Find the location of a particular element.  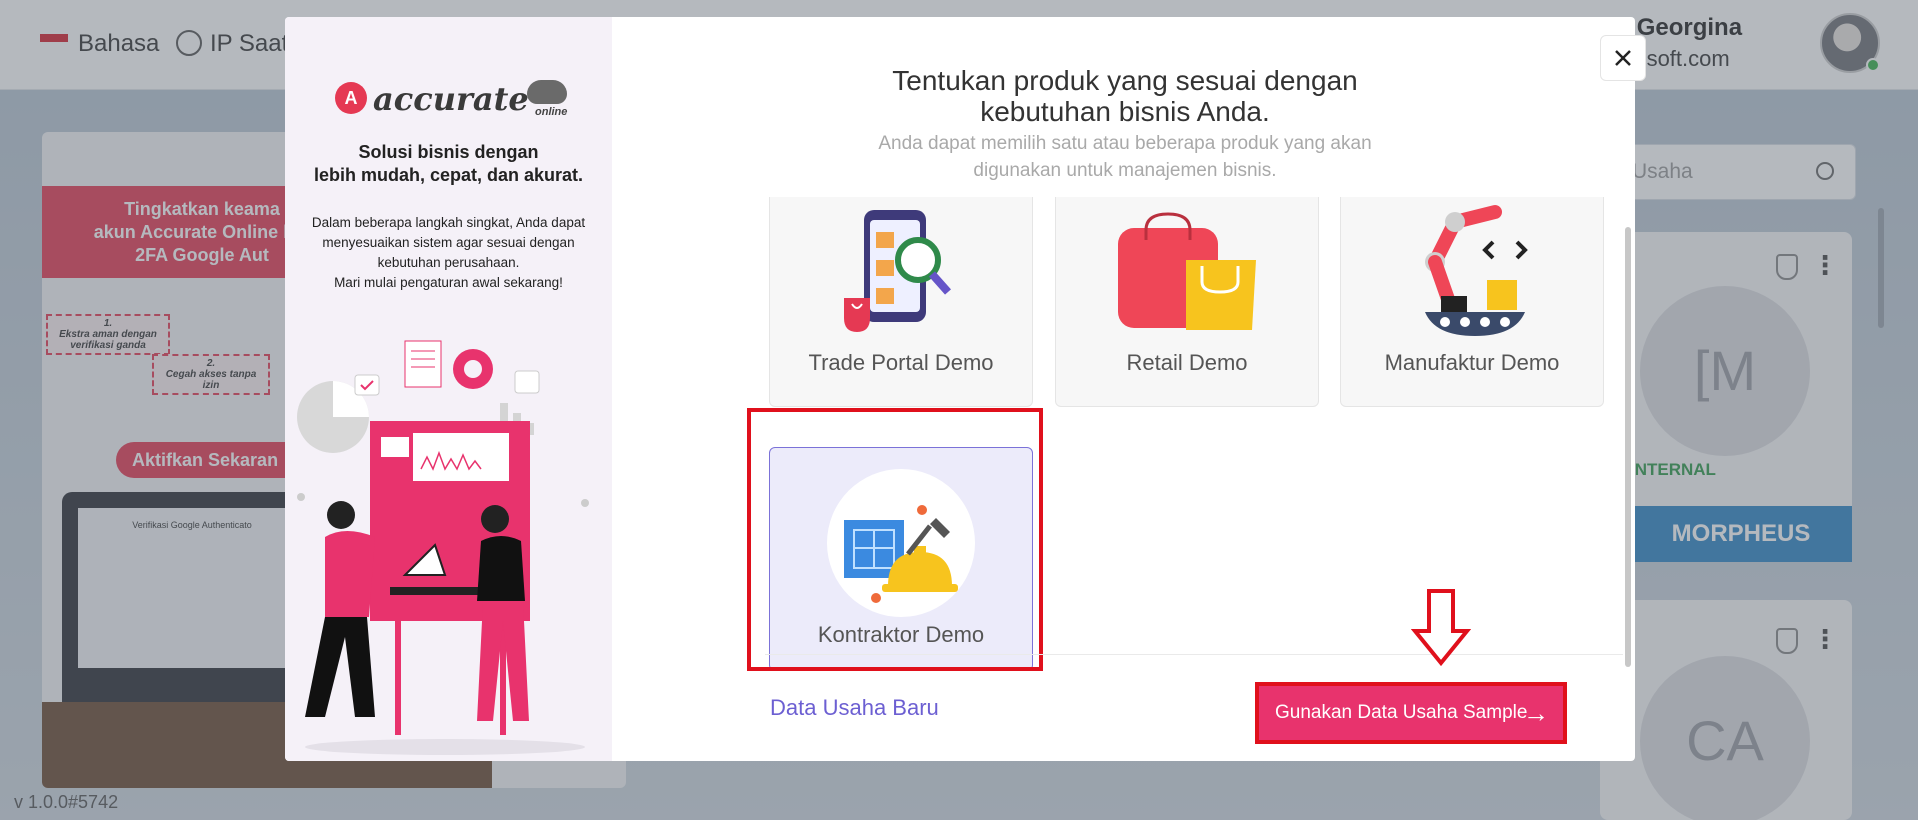

accurate-logo-icon: A is located at coordinates (351, 98).